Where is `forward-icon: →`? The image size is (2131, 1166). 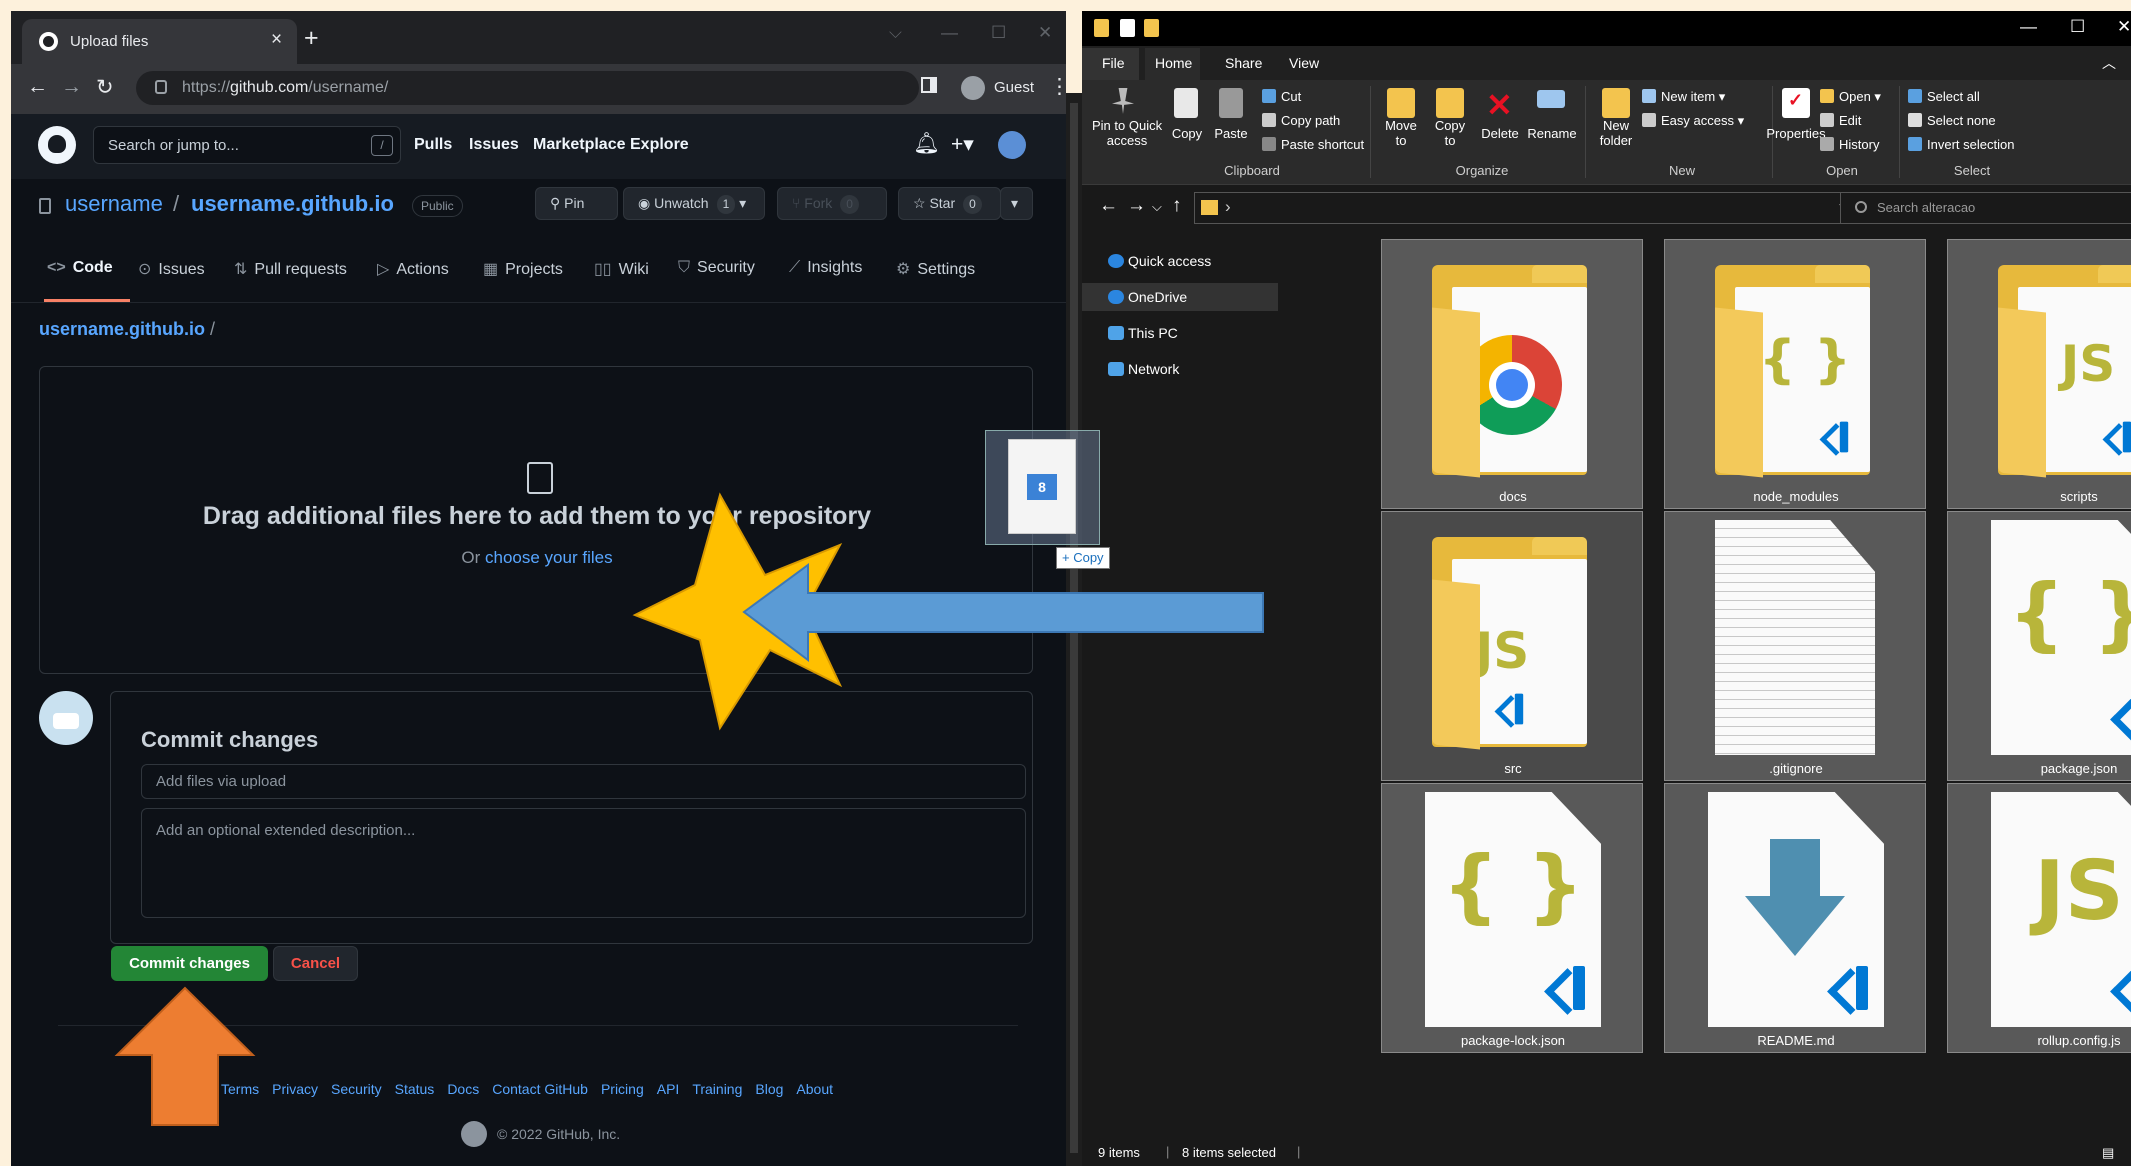
forward-icon: → is located at coordinates (1136, 206).